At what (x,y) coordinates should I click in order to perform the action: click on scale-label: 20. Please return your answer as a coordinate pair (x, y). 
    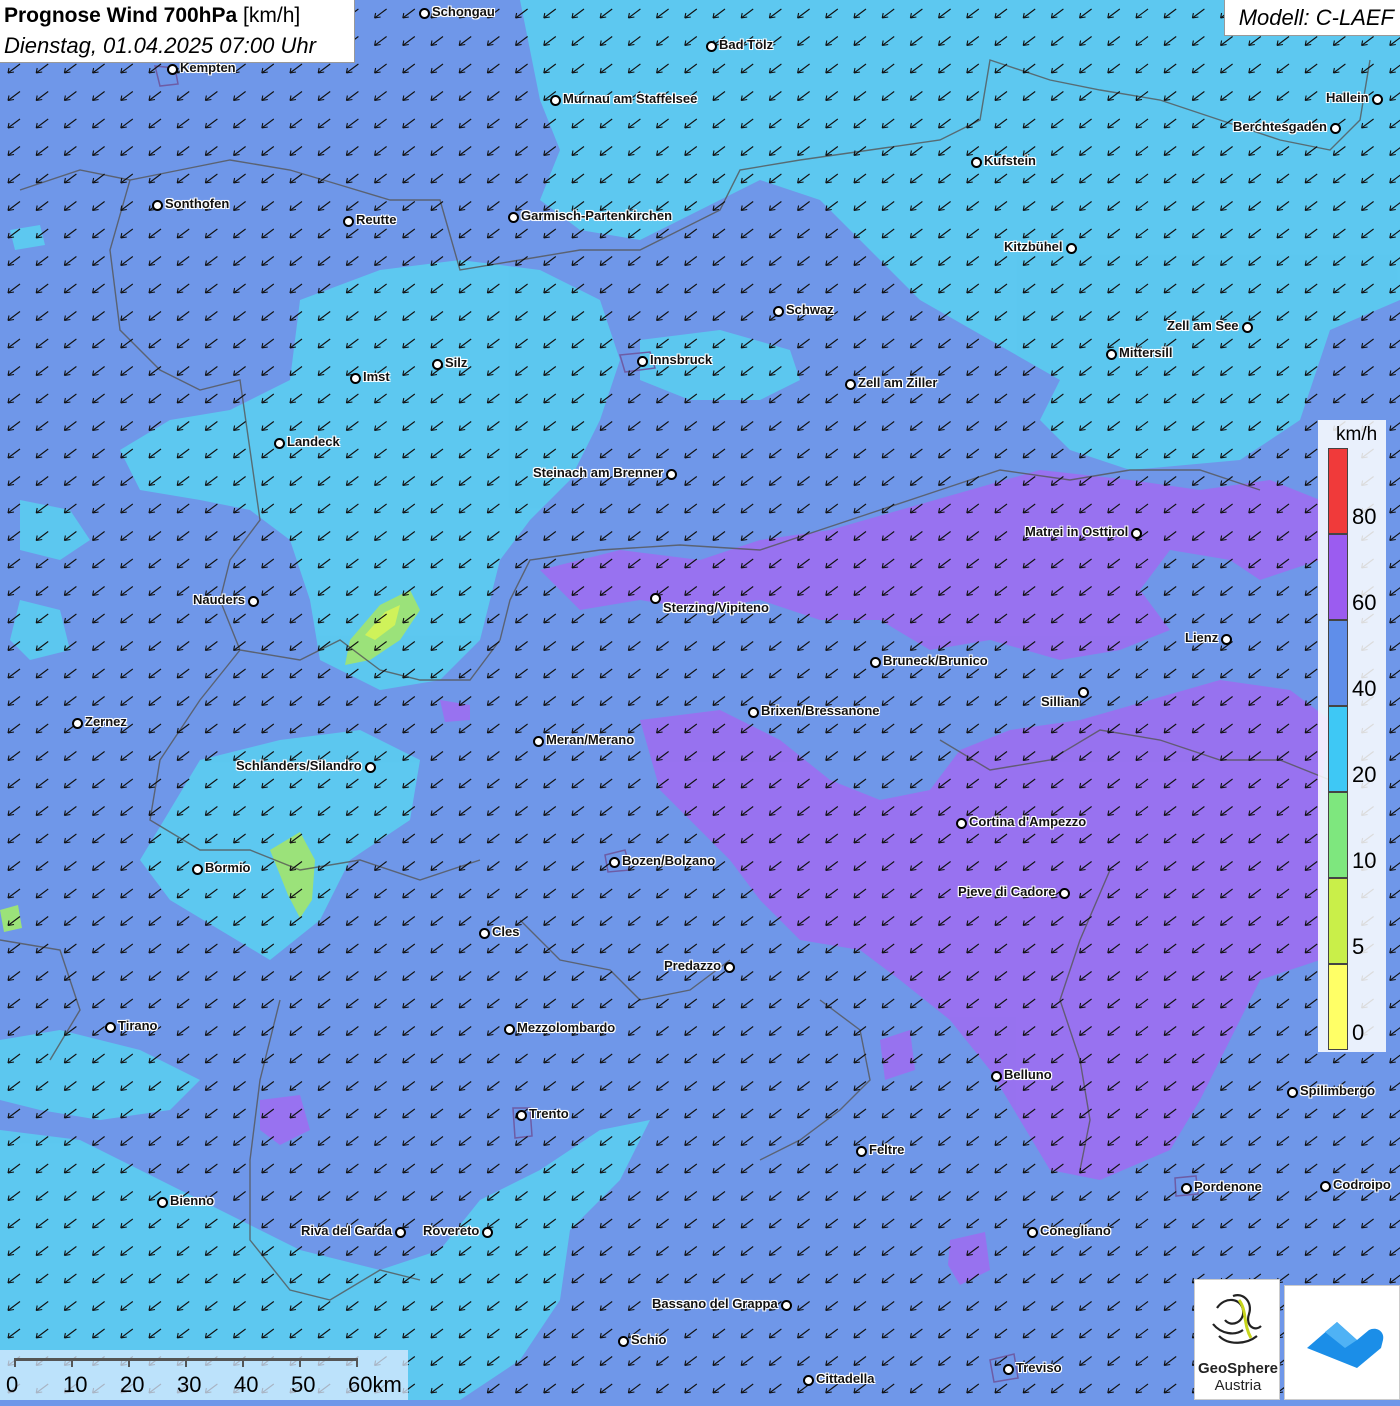
    Looking at the image, I should click on (132, 1384).